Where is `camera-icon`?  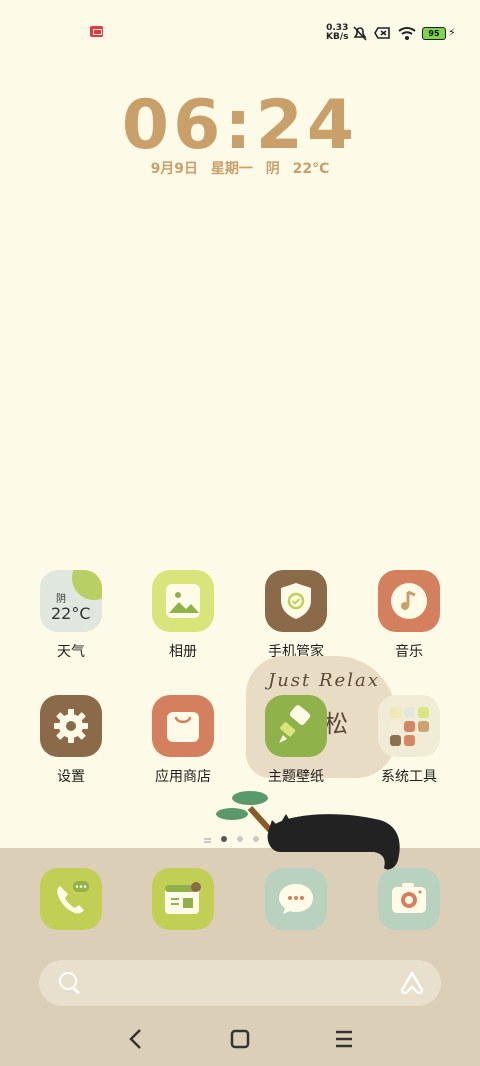
camera-icon is located at coordinates (409, 898).